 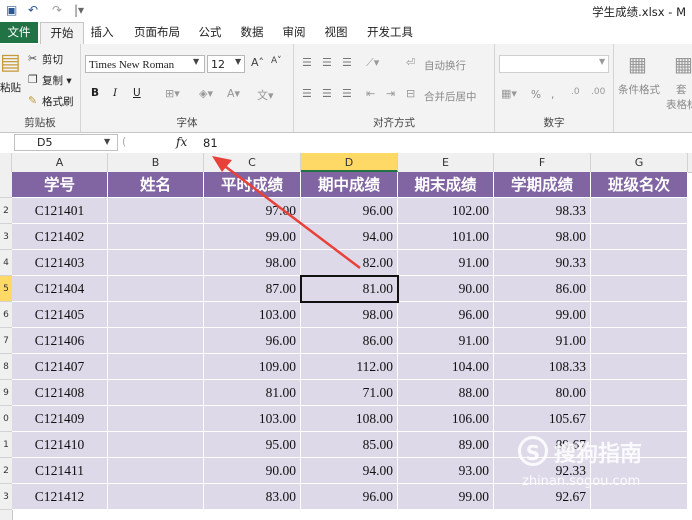 What do you see at coordinates (390, 93) in the screenshot?
I see `increase-indent-icon: ⇥` at bounding box center [390, 93].